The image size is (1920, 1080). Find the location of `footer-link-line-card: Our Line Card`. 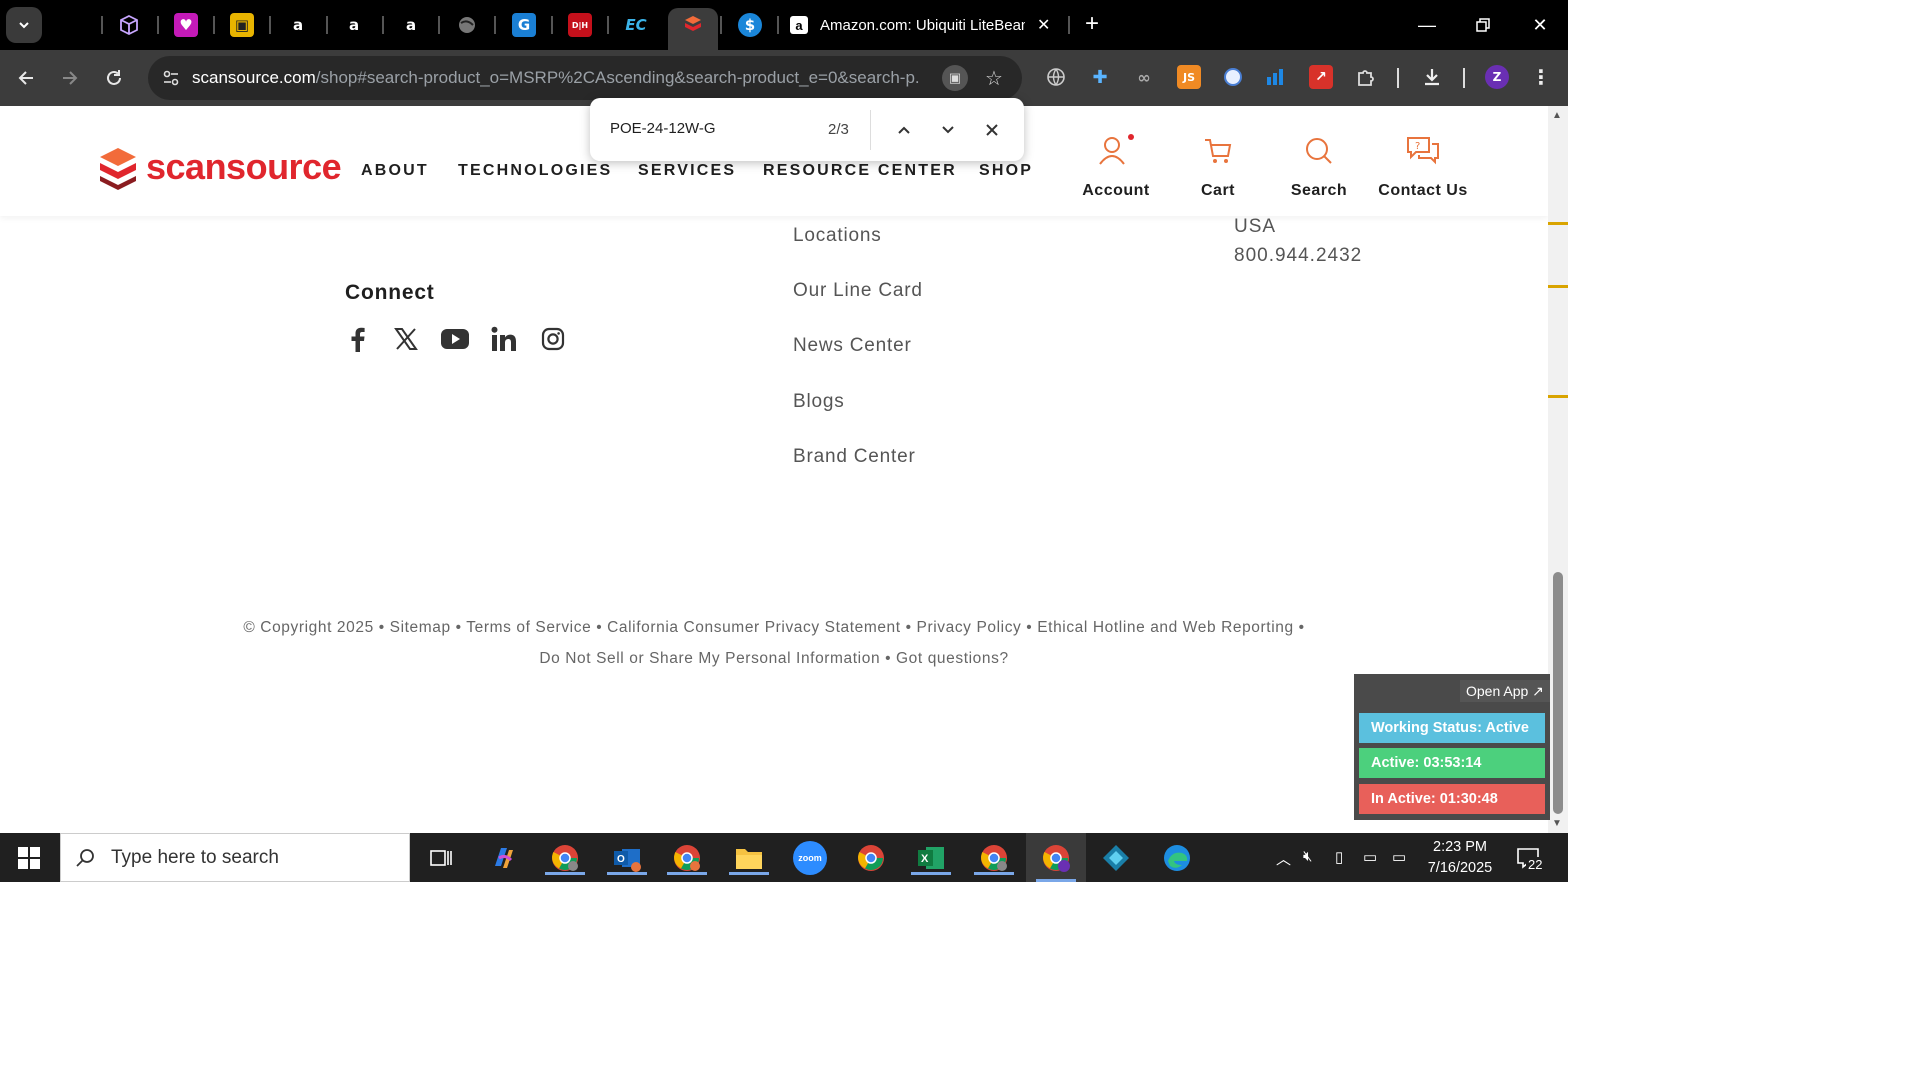

footer-link-line-card: Our Line Card is located at coordinates (858, 291).